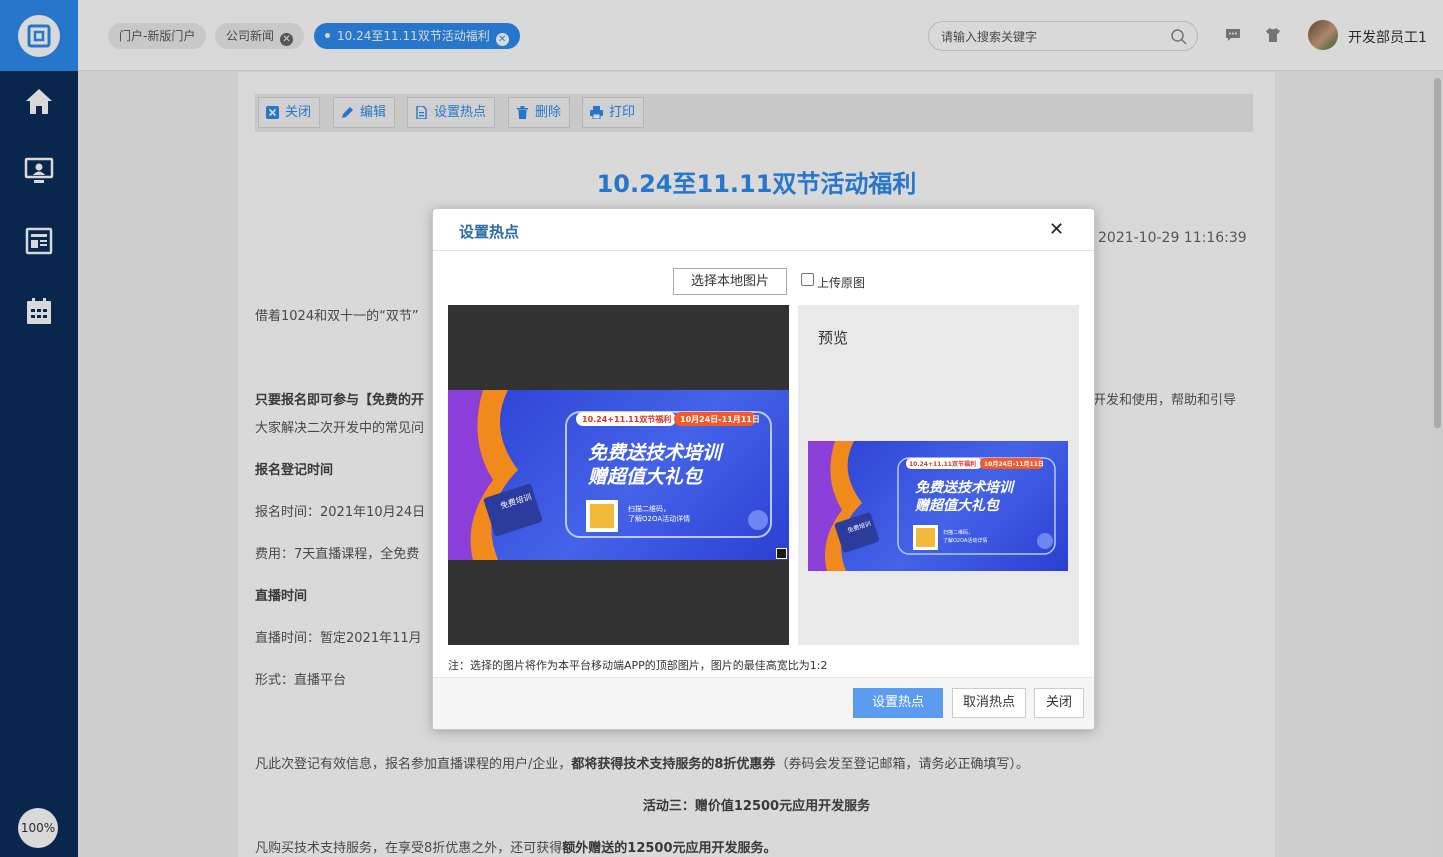 The width and height of the screenshot is (1443, 857). Describe the element at coordinates (649, 509) in the screenshot. I see `banner-qr-text-1: 扫描二维码，` at that location.